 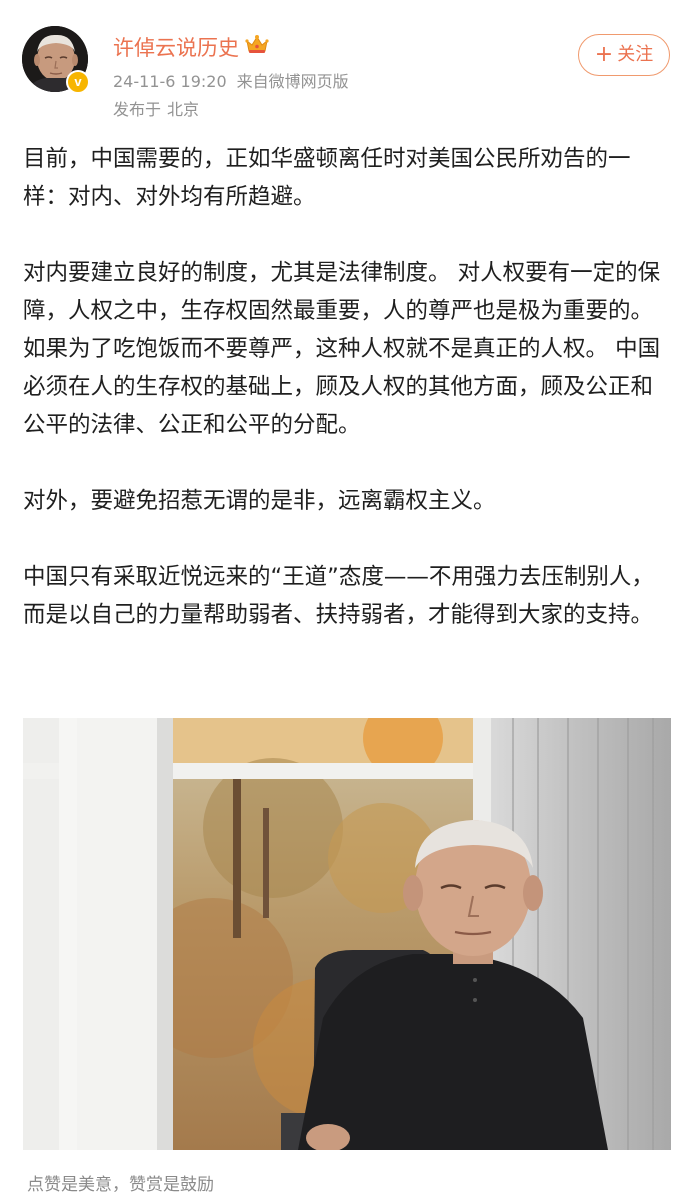 I want to click on reward-hint: 点赞是美意，赞赏是鼓励, so click(x=120, y=1185).